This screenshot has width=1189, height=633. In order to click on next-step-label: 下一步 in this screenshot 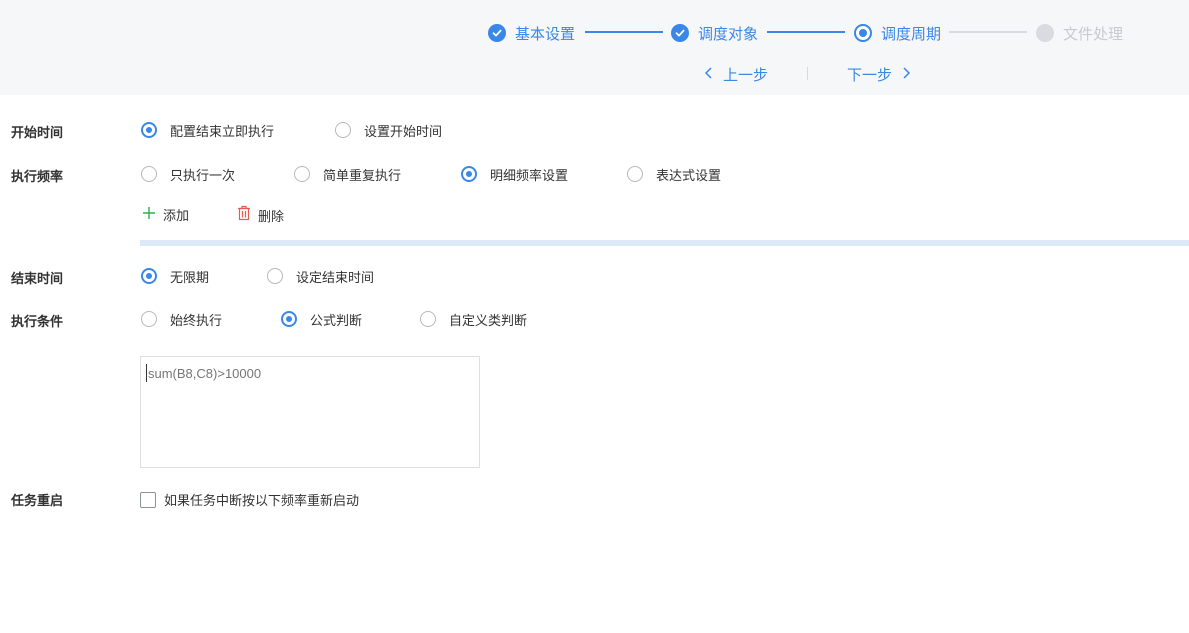, I will do `click(870, 75)`.